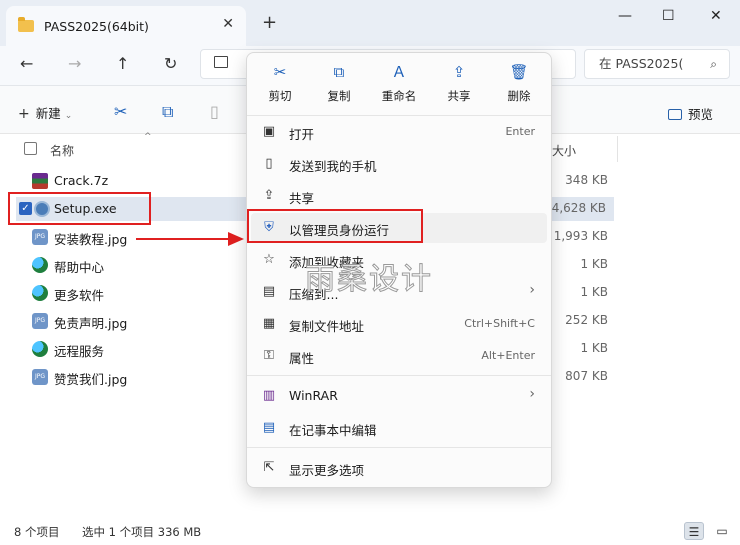 This screenshot has height=545, width=740. I want to click on tiles-view-button: ▭, so click(722, 531).